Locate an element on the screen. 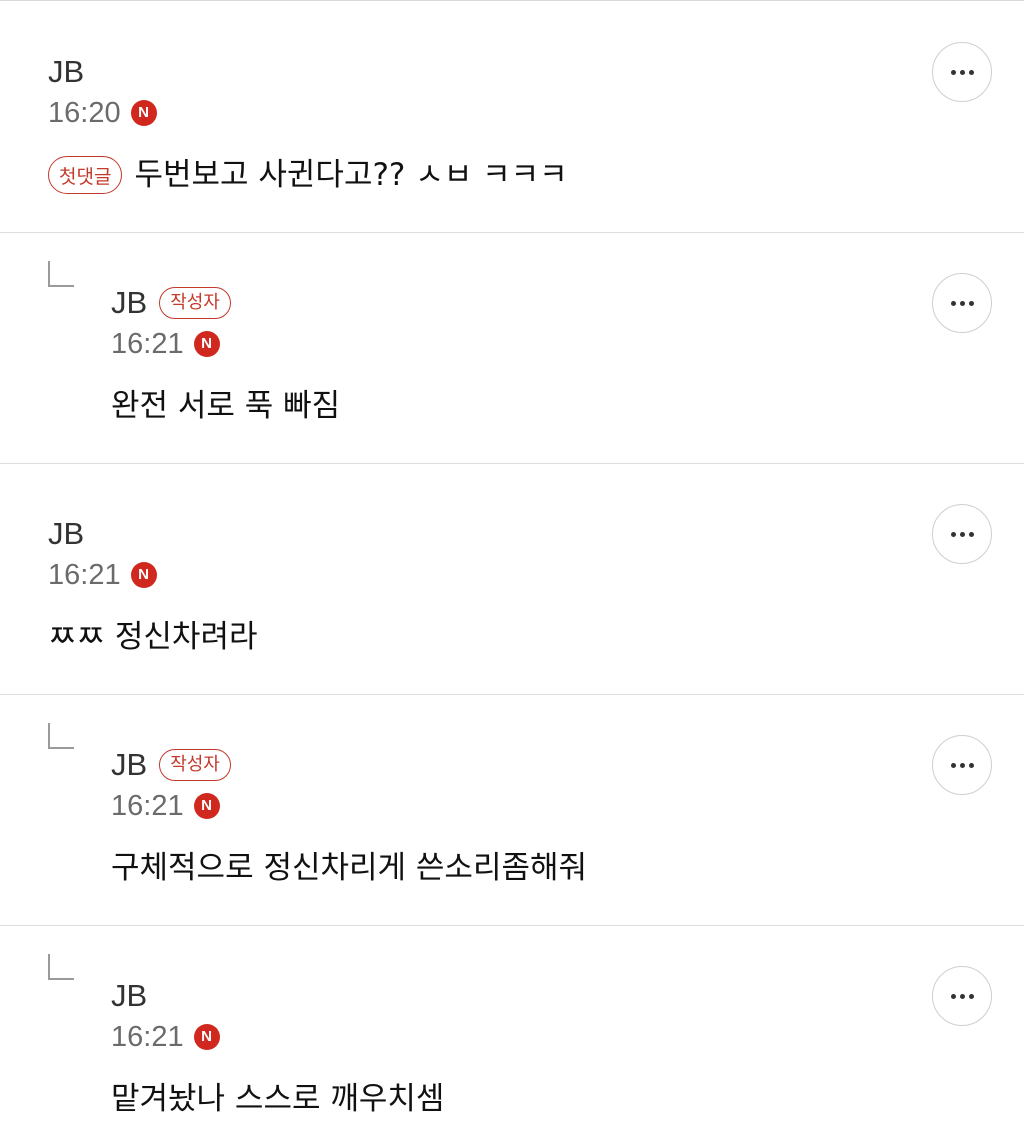 This screenshot has height=1146, width=1024. comment-body: 첫댓글 두번보고 사귄다고?? ㅅㅂ ㅋㅋㅋ is located at coordinates (308, 175).